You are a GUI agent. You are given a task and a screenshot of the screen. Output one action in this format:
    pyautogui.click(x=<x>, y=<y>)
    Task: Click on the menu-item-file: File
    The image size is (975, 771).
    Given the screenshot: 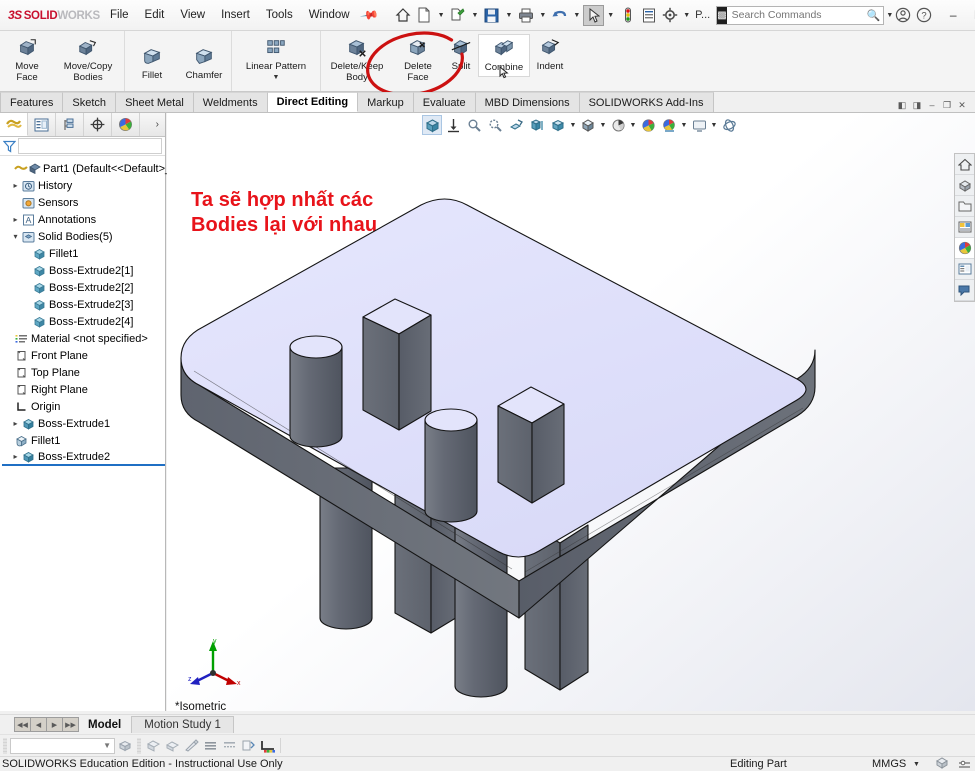 What is the action you would take?
    pyautogui.click(x=119, y=15)
    